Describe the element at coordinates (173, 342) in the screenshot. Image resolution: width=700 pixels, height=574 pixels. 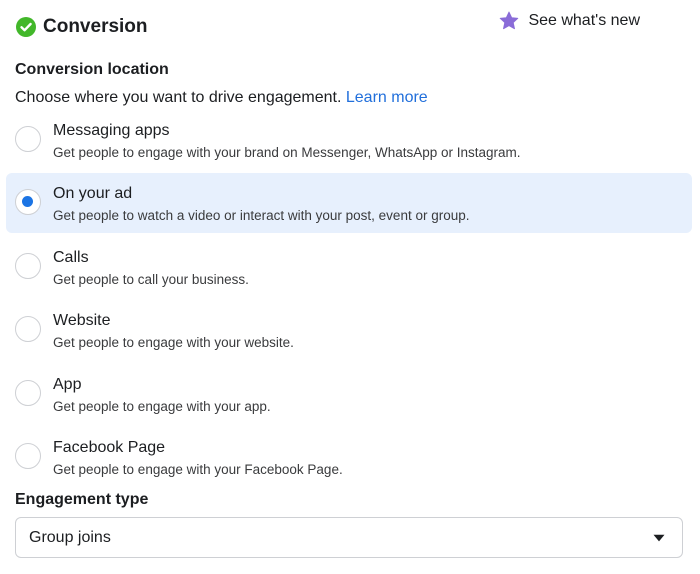
I see `option-description: Get people to engage with your website.` at that location.